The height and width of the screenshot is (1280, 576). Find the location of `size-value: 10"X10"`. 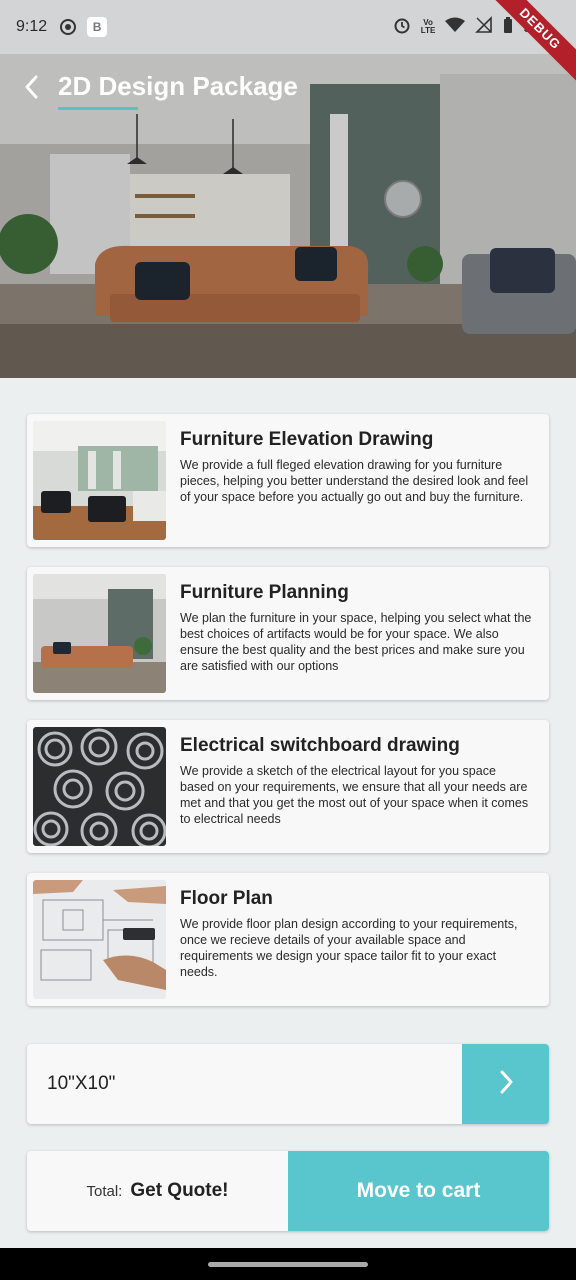

size-value: 10"X10" is located at coordinates (81, 1083).